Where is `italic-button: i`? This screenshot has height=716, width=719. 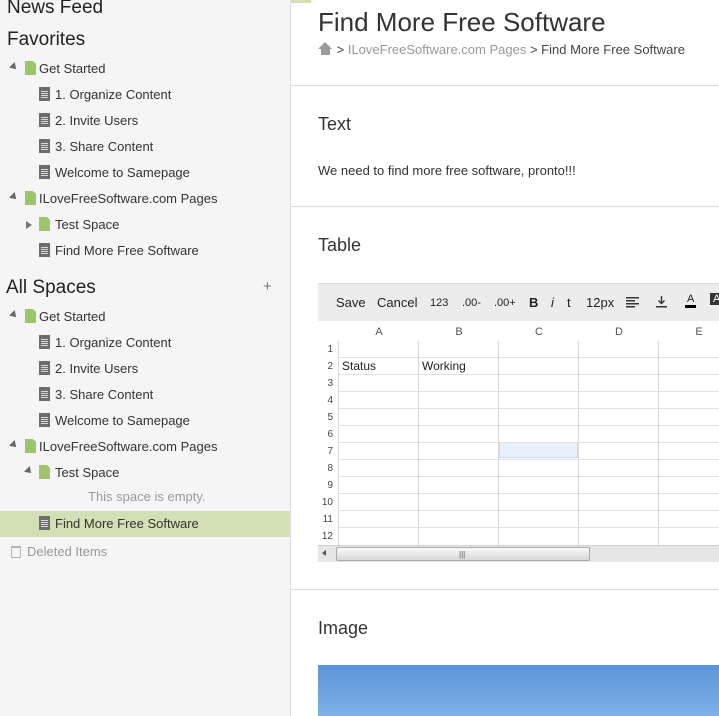 italic-button: i is located at coordinates (552, 302).